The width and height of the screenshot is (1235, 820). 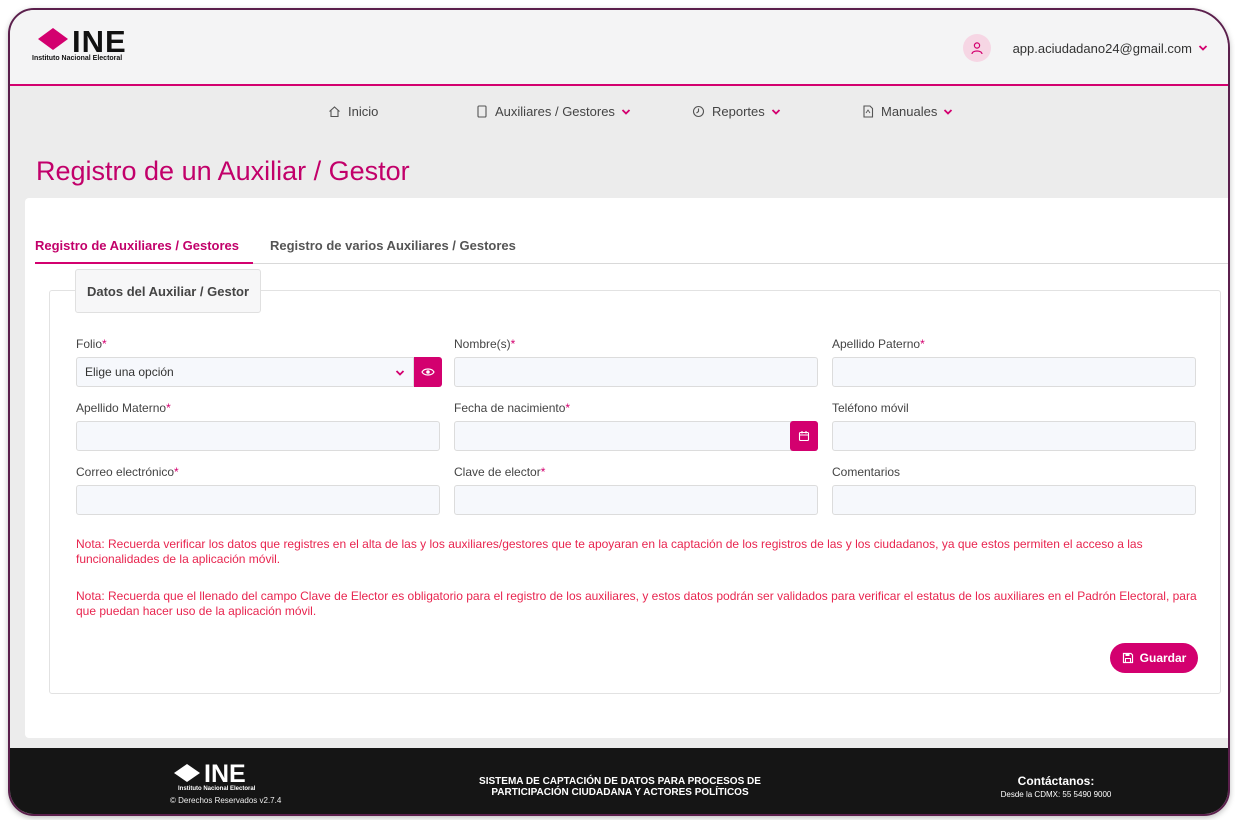 What do you see at coordinates (245, 372) in the screenshot?
I see `folio-select: Elige una opción` at bounding box center [245, 372].